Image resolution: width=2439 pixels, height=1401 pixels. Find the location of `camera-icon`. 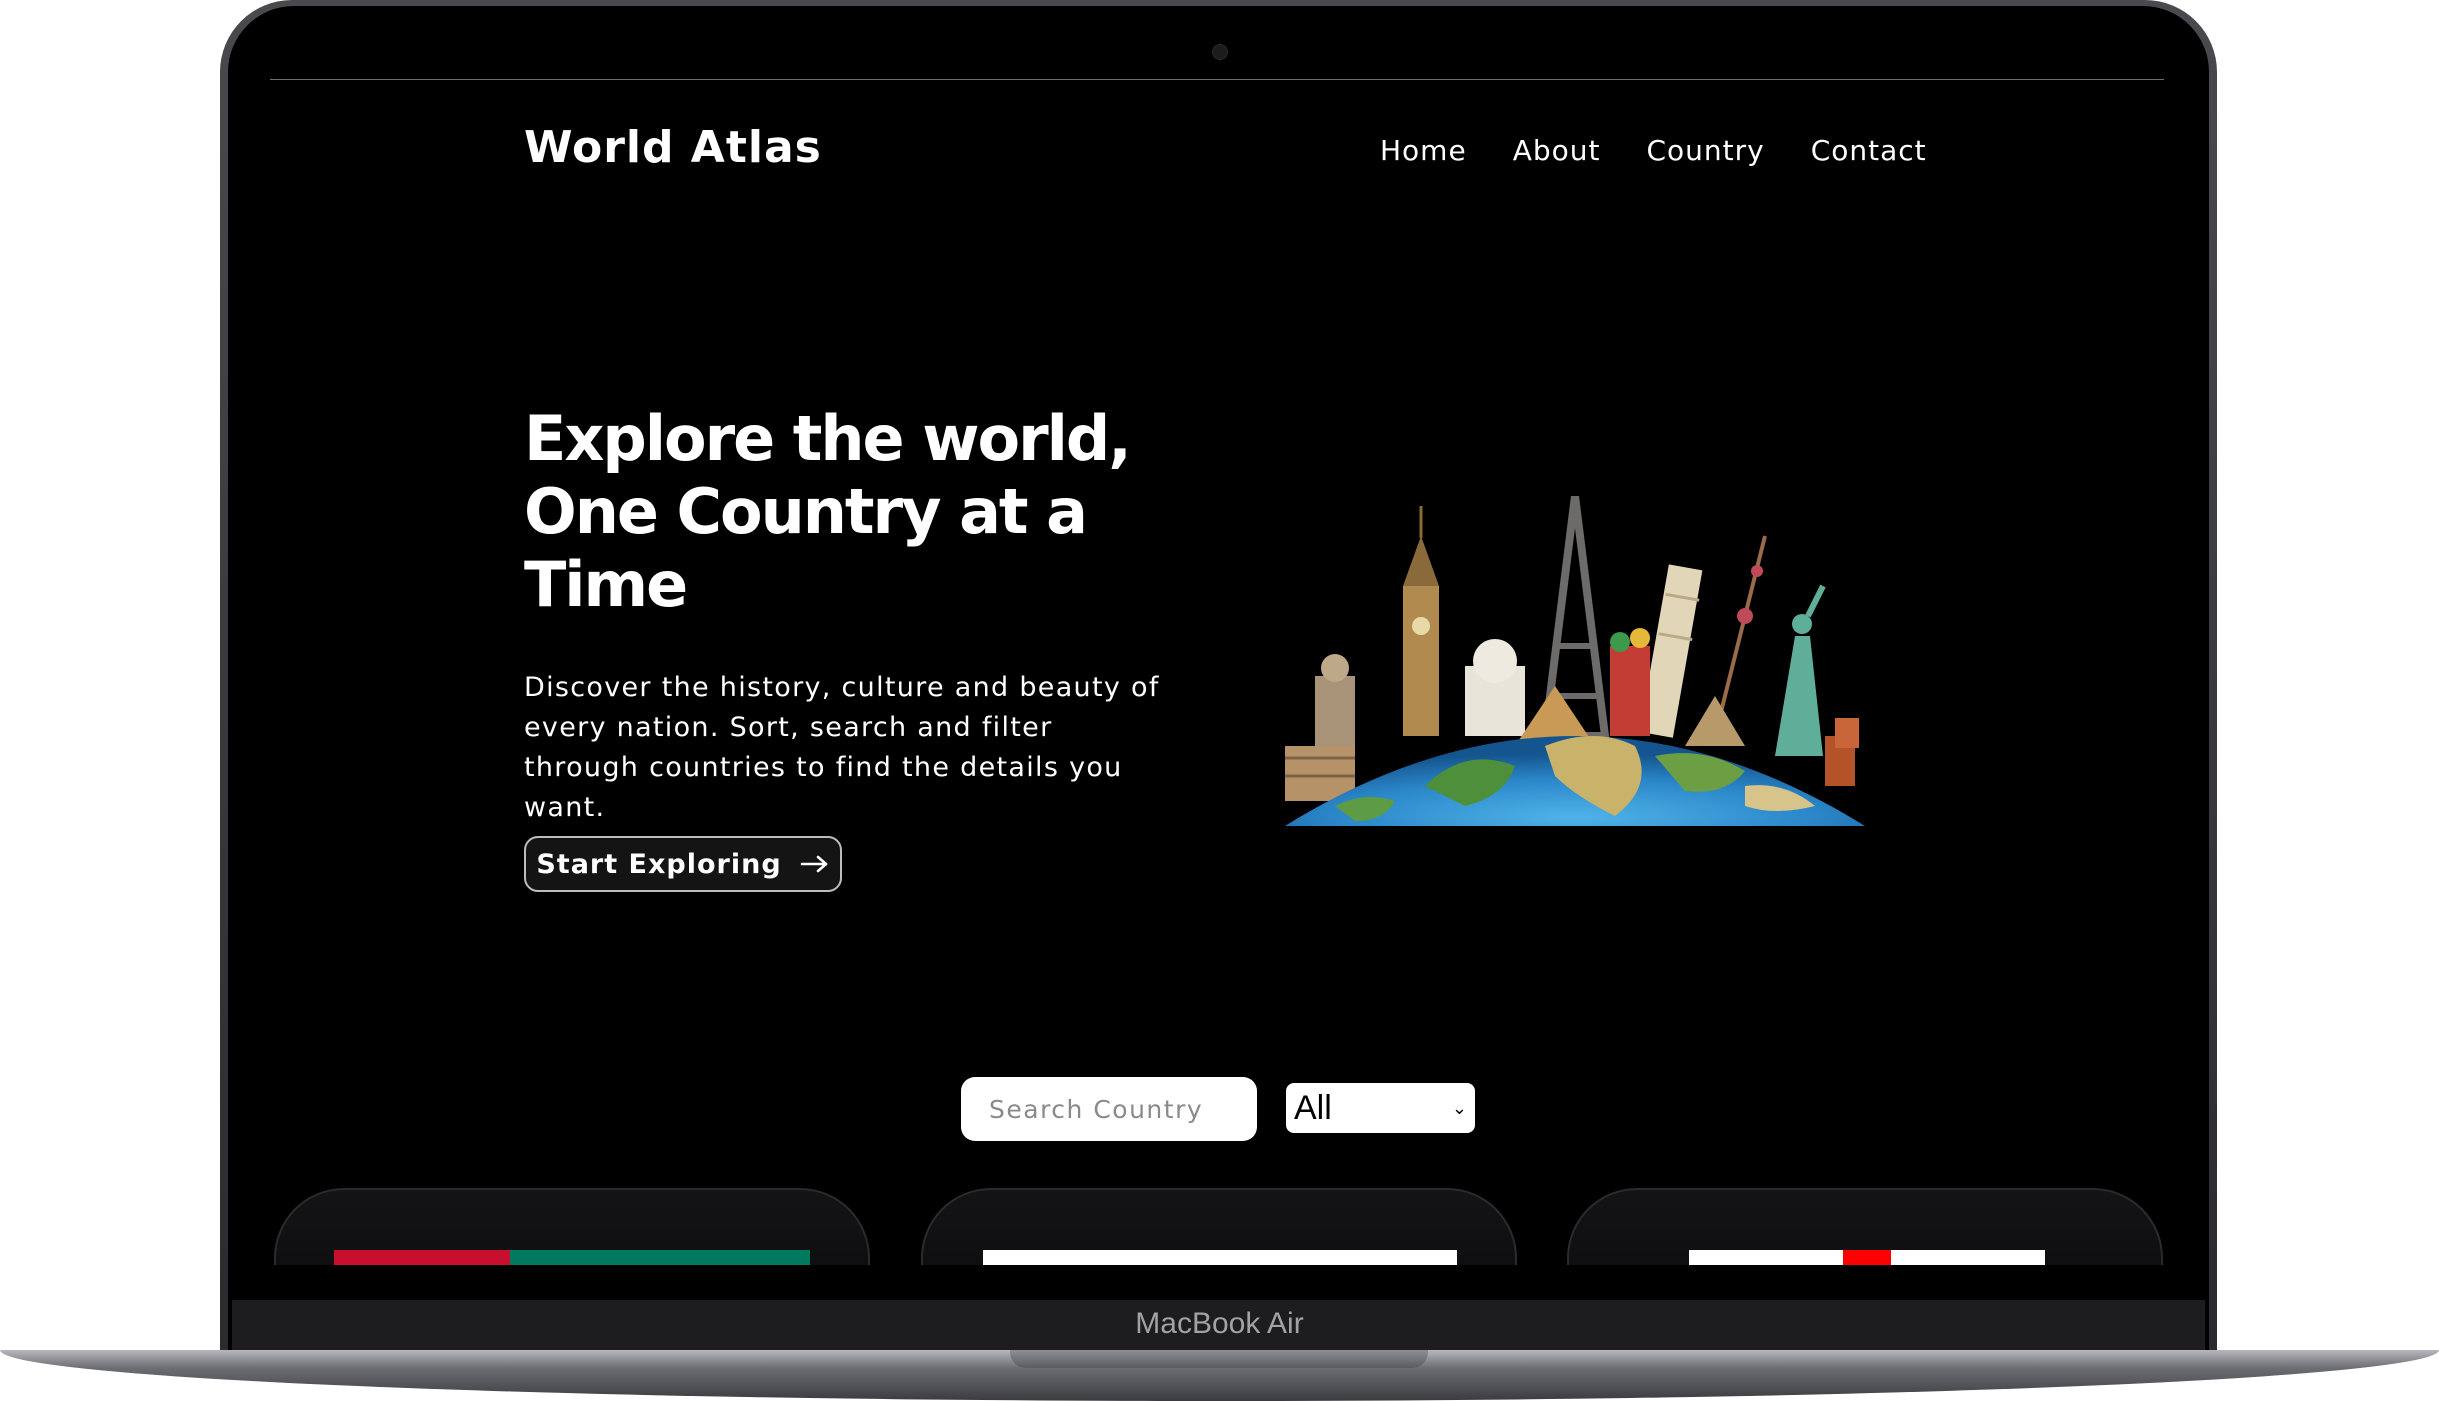

camera-icon is located at coordinates (1220, 52).